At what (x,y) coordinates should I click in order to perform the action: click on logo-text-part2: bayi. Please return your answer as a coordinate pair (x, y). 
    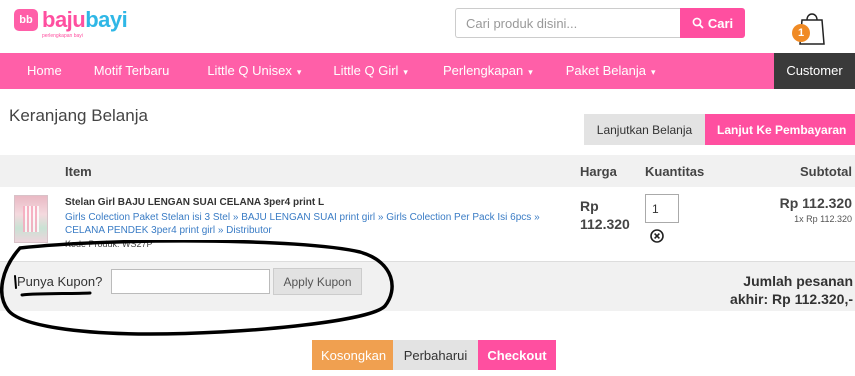
    Looking at the image, I should click on (106, 19).